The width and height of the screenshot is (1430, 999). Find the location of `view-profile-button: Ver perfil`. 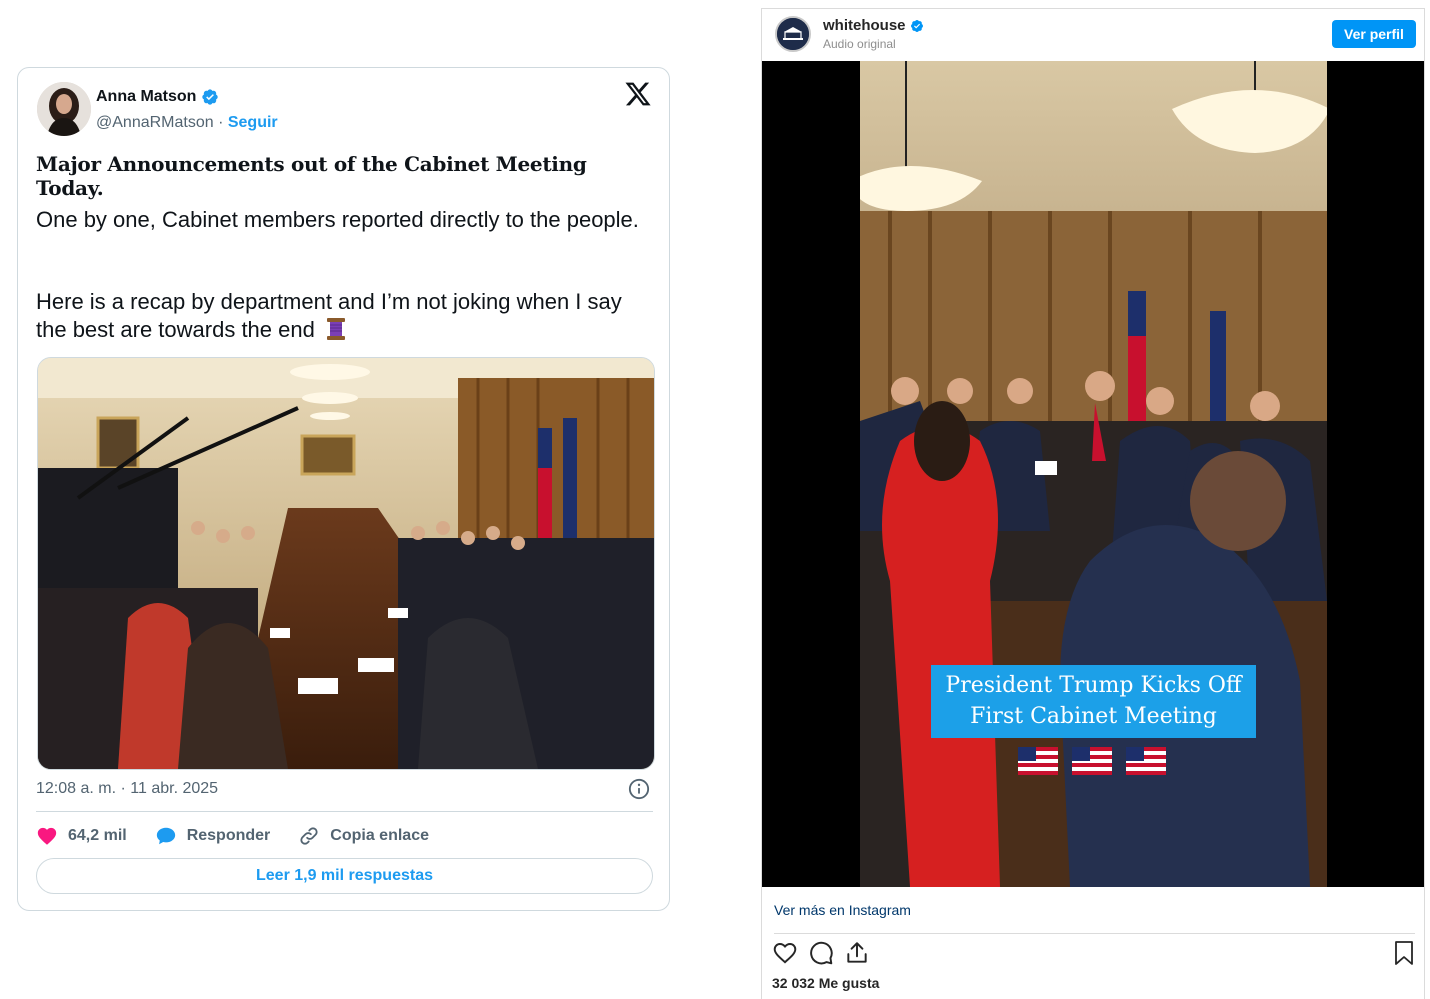

view-profile-button: Ver perfil is located at coordinates (1374, 34).